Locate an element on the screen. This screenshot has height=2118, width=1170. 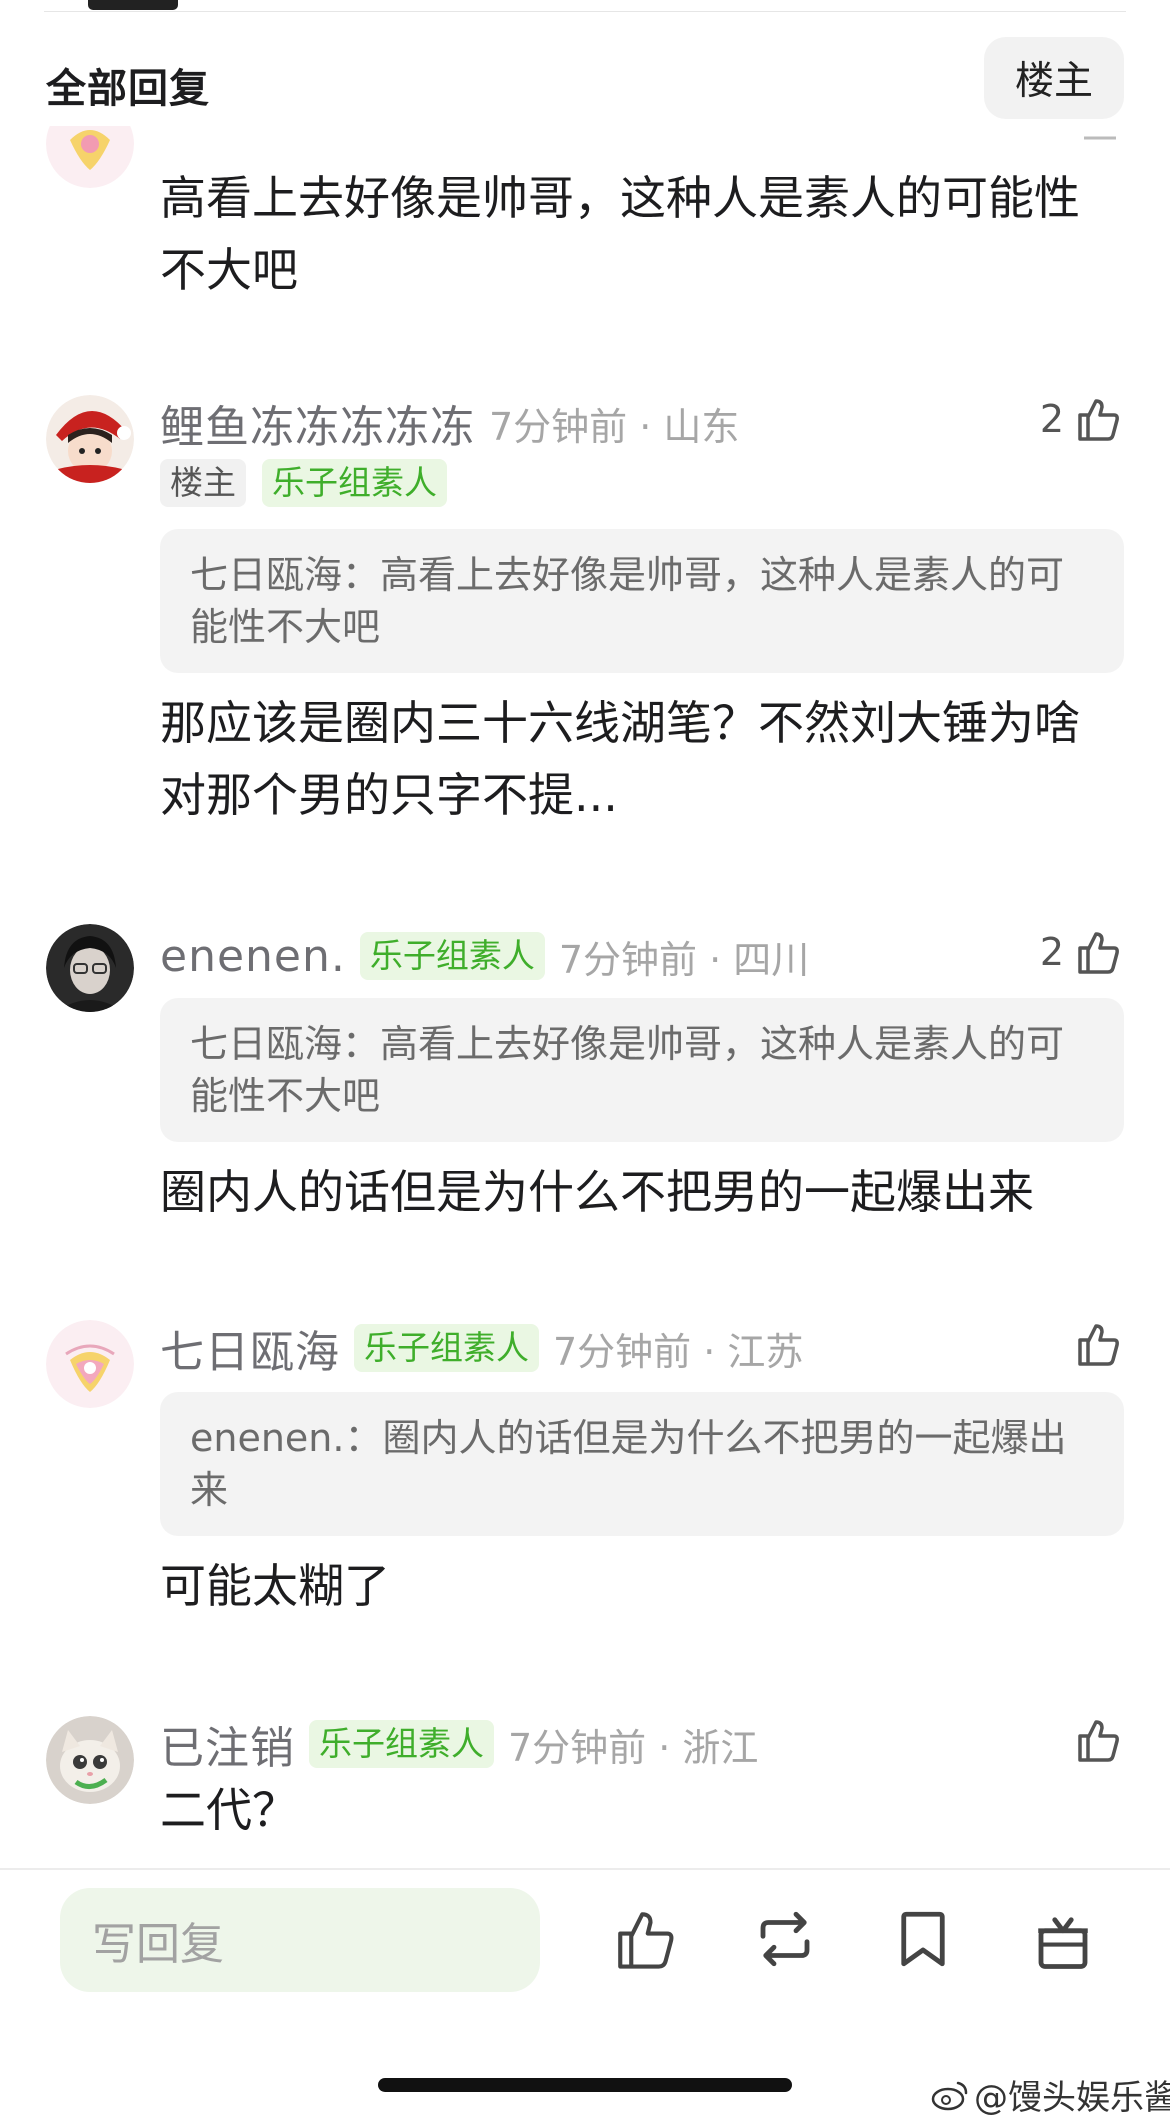
username: 七日瓯海 is located at coordinates (250, 1348).